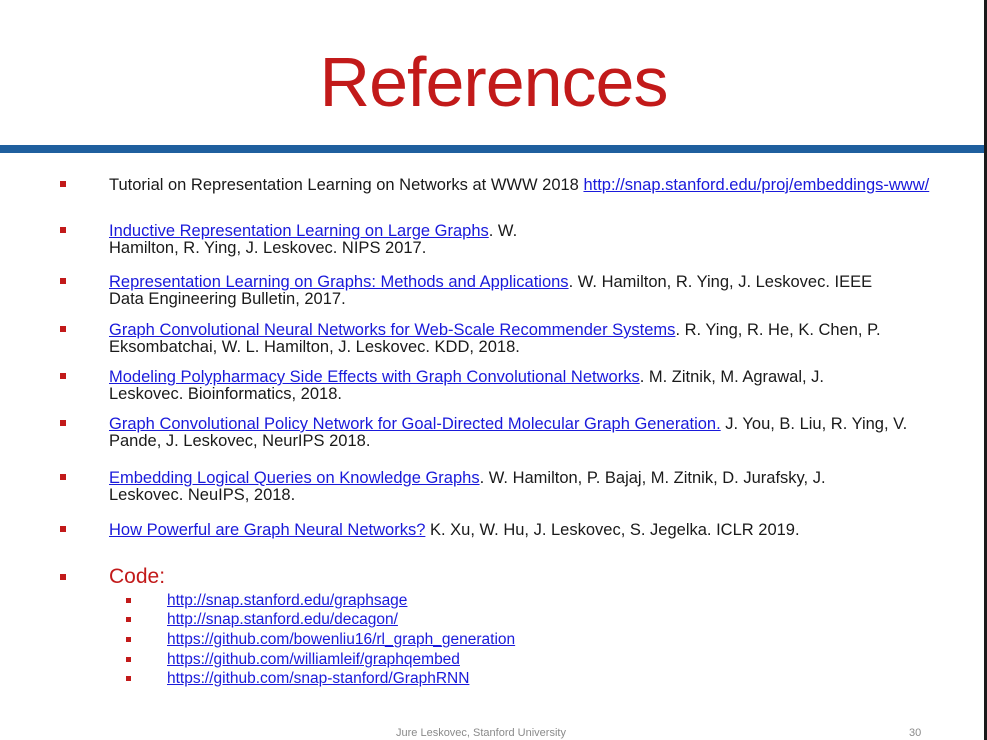 The width and height of the screenshot is (987, 740). I want to click on page-number: 30, so click(915, 733).